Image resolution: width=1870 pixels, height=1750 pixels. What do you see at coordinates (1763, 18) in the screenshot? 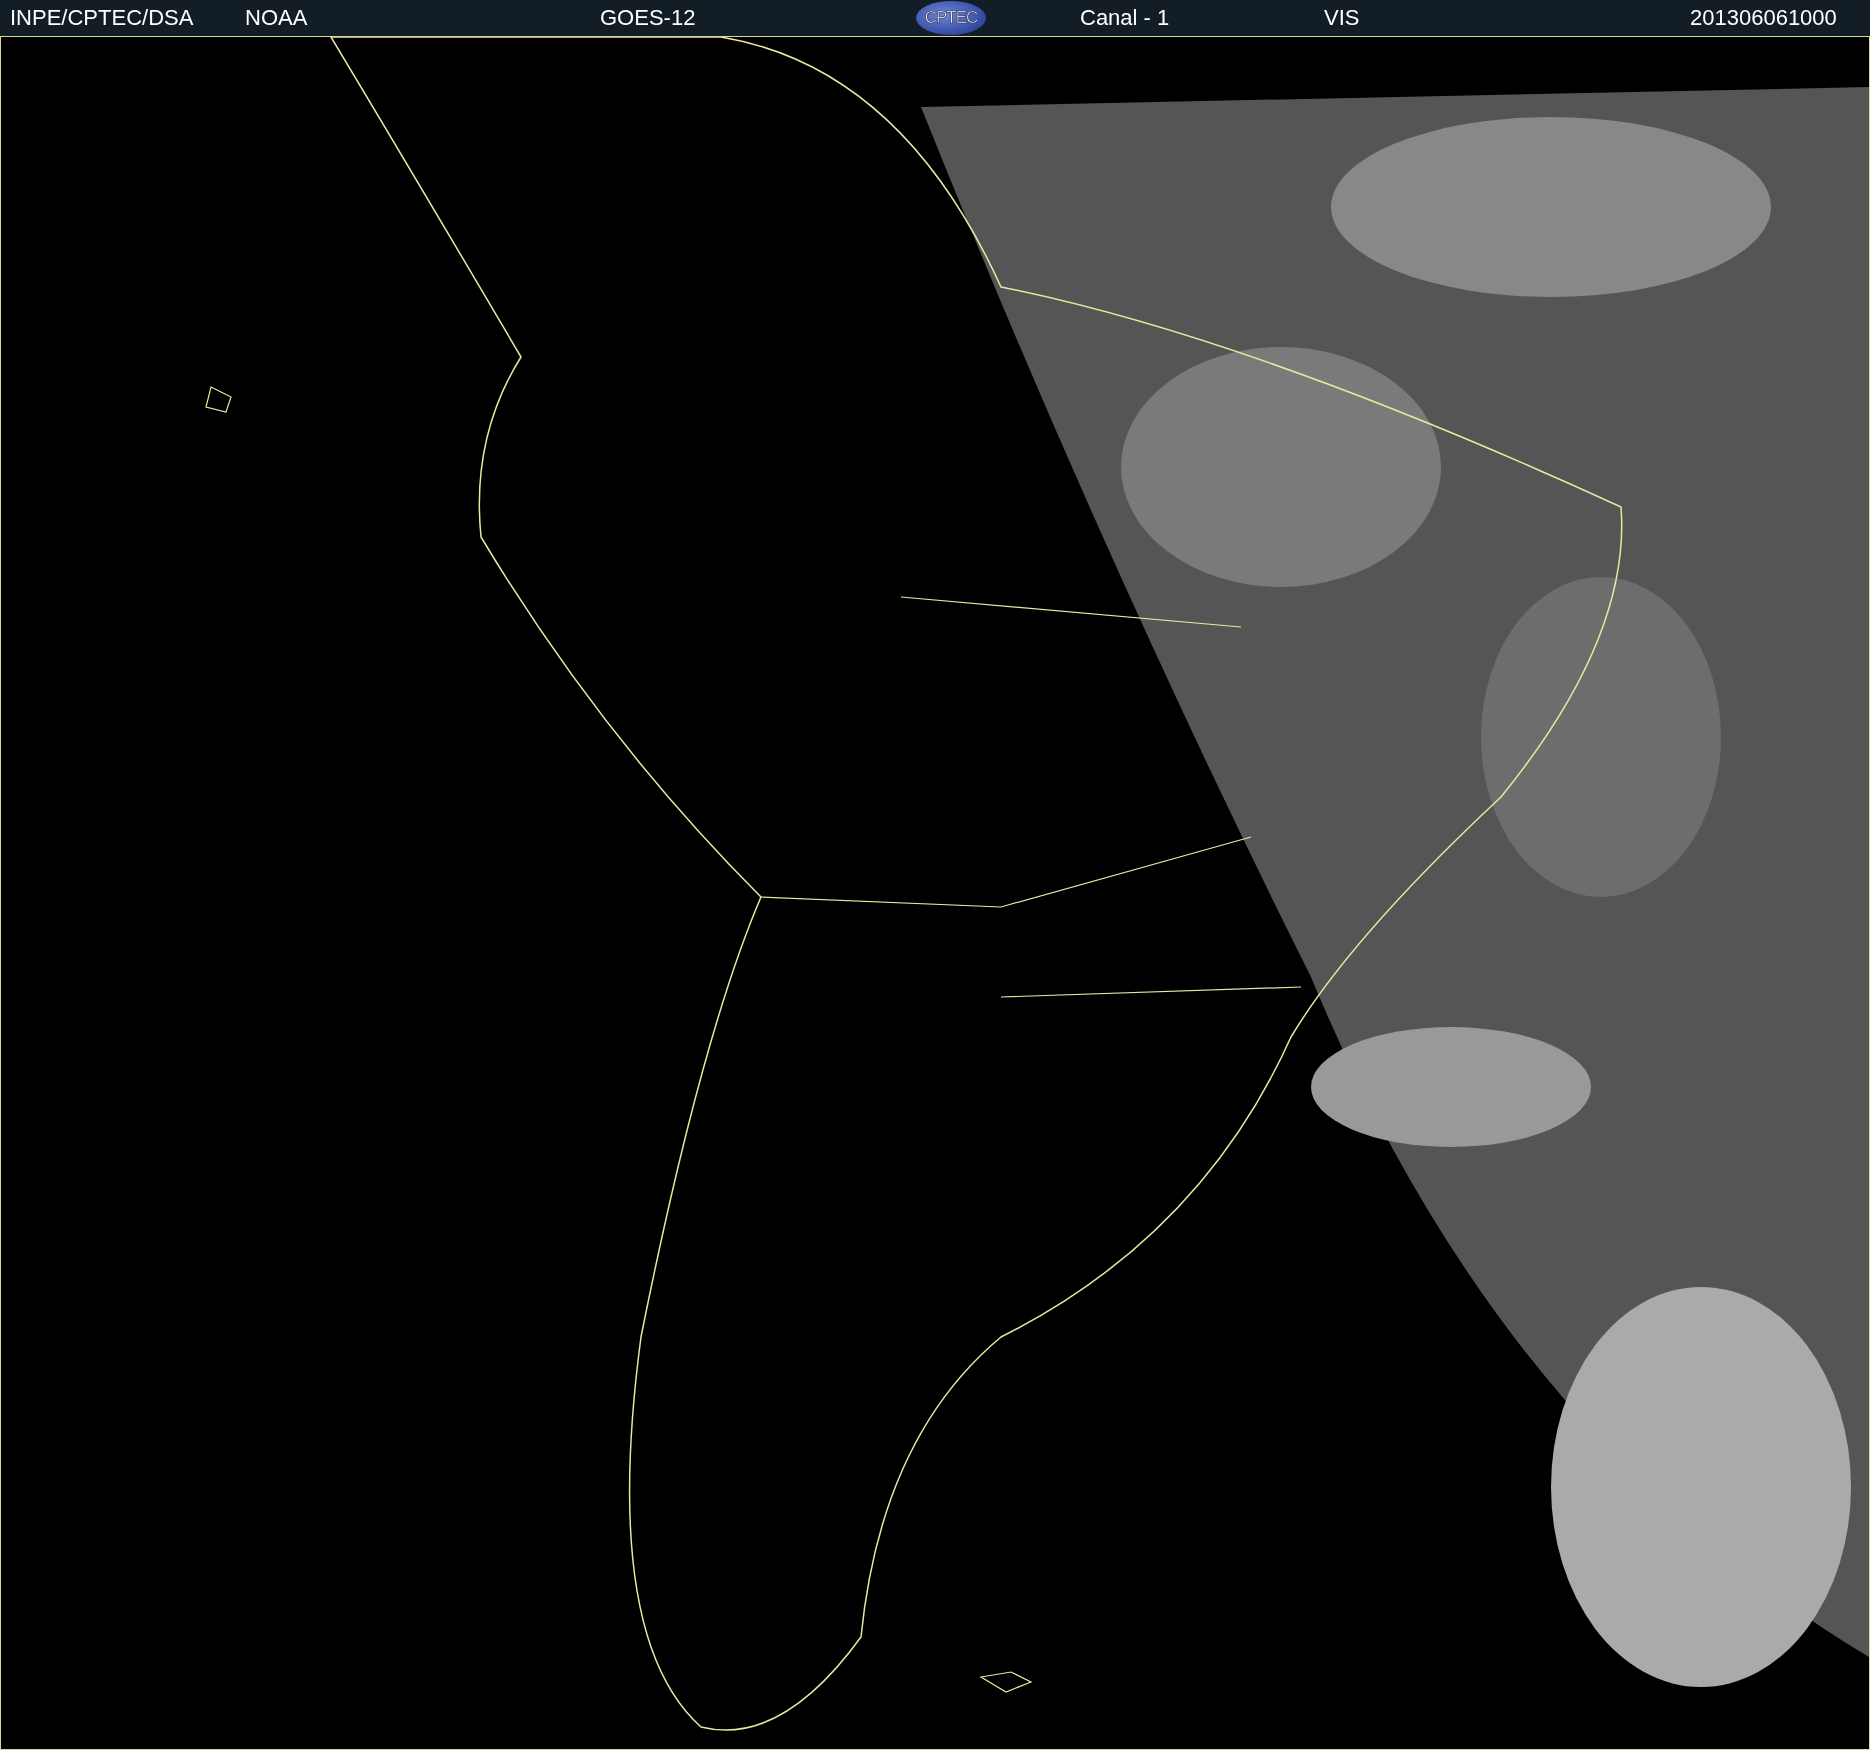
I see `header-label: 201306061000` at bounding box center [1763, 18].